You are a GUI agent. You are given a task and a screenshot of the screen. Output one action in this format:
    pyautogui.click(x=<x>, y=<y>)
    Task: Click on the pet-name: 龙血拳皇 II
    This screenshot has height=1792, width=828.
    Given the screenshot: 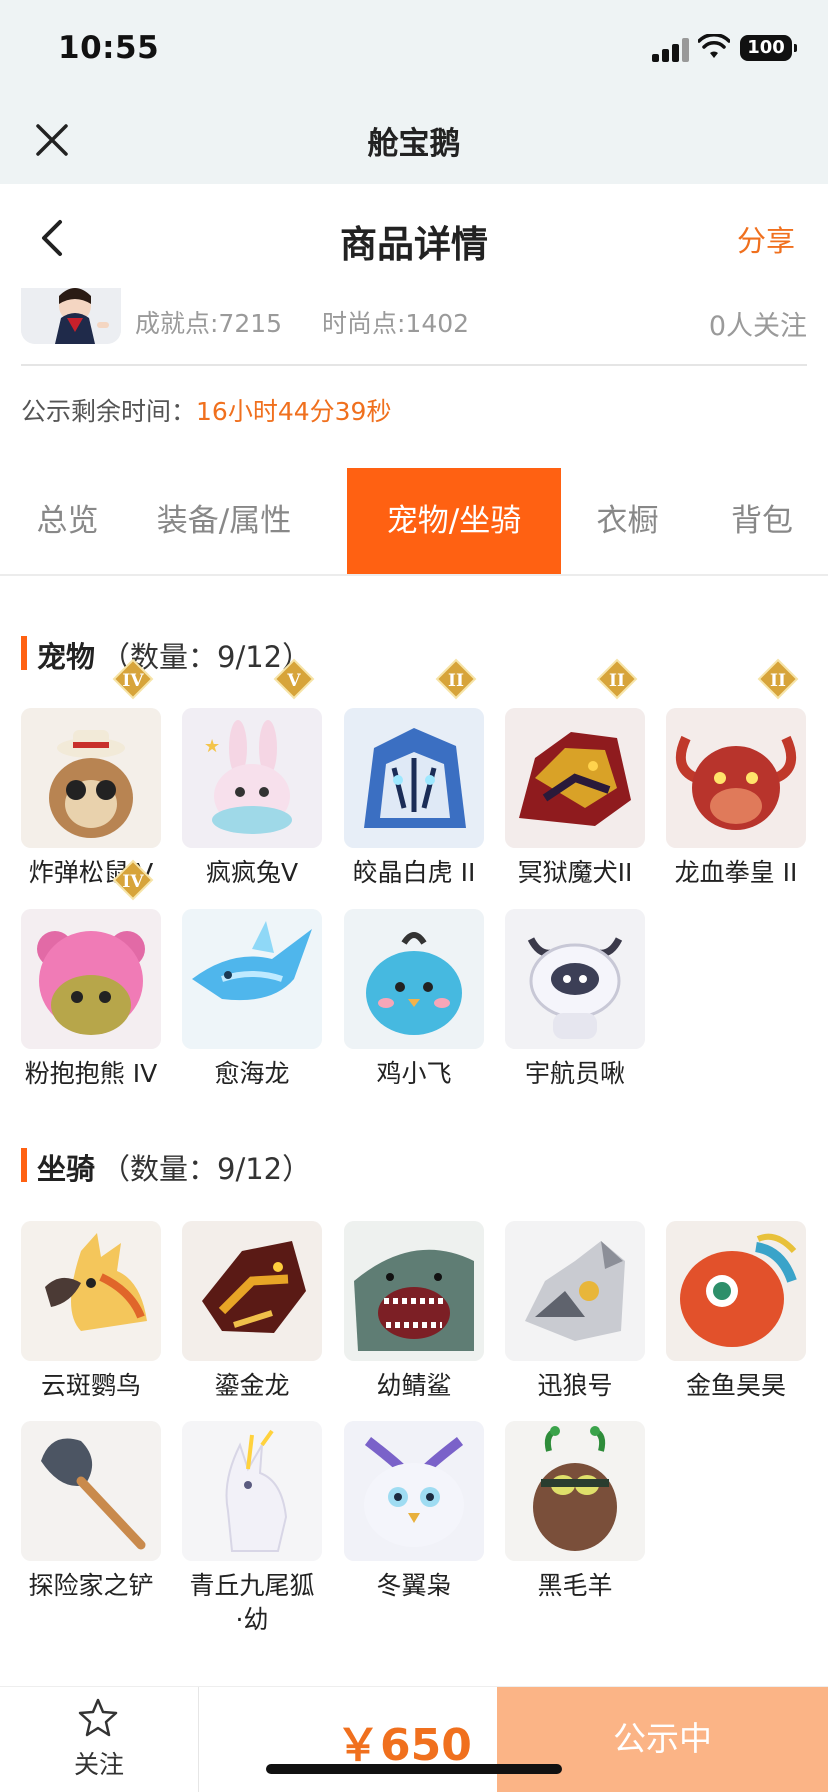 What is the action you would take?
    pyautogui.click(x=736, y=872)
    